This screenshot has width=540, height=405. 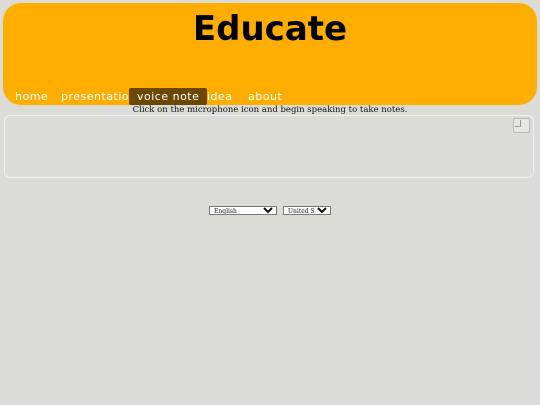 What do you see at coordinates (518, 123) in the screenshot?
I see `broken-image-icon` at bounding box center [518, 123].